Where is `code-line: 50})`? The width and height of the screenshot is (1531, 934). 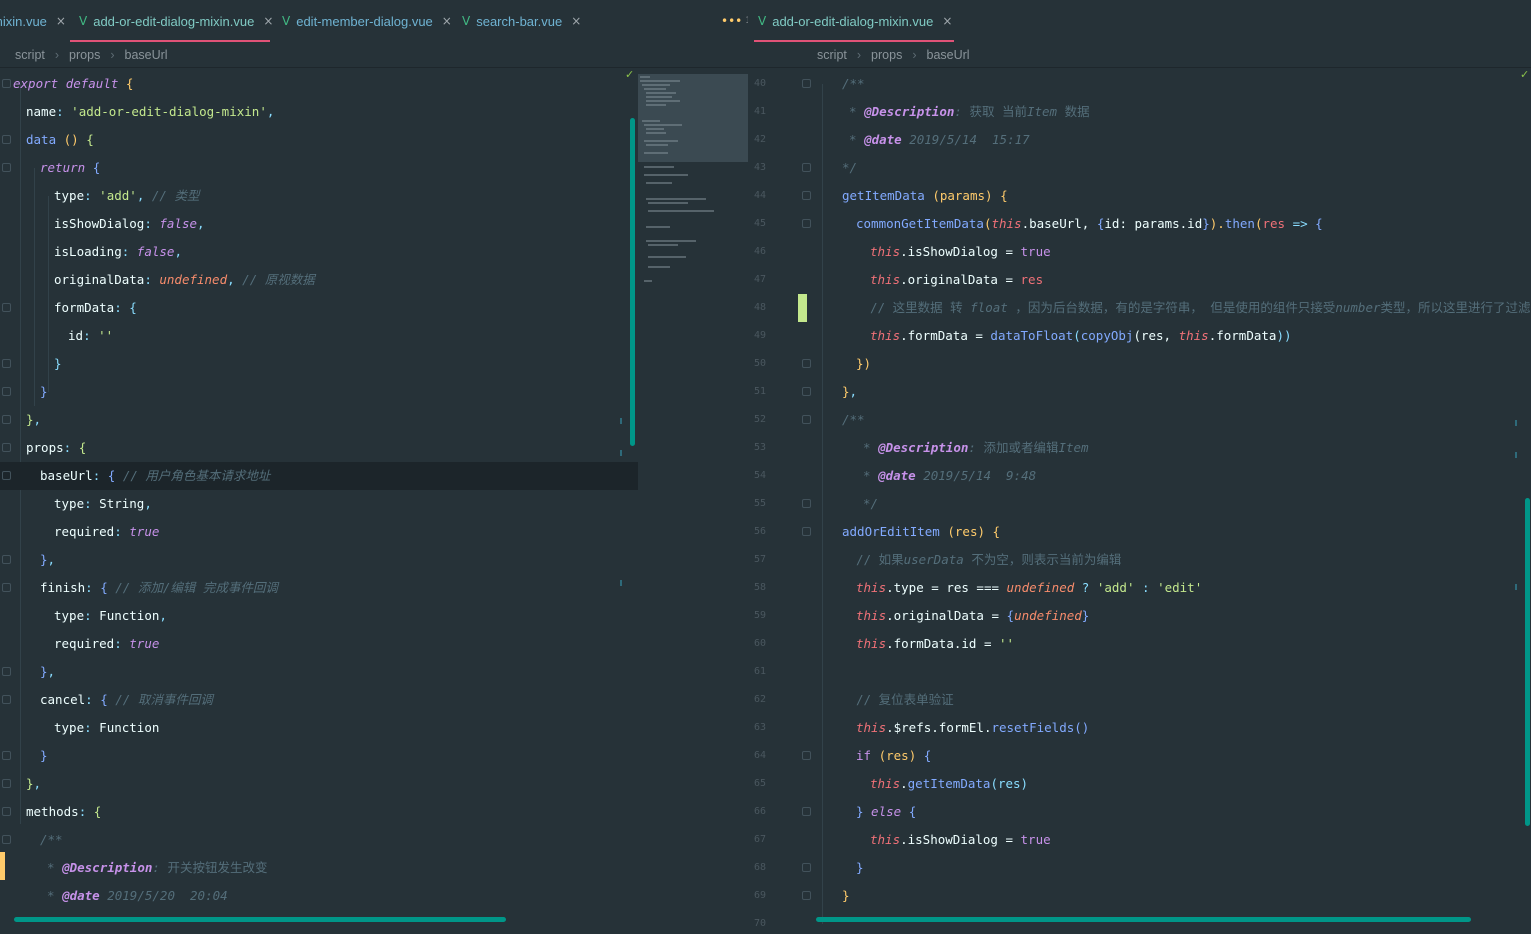
code-line: 50}) is located at coordinates (1139, 364).